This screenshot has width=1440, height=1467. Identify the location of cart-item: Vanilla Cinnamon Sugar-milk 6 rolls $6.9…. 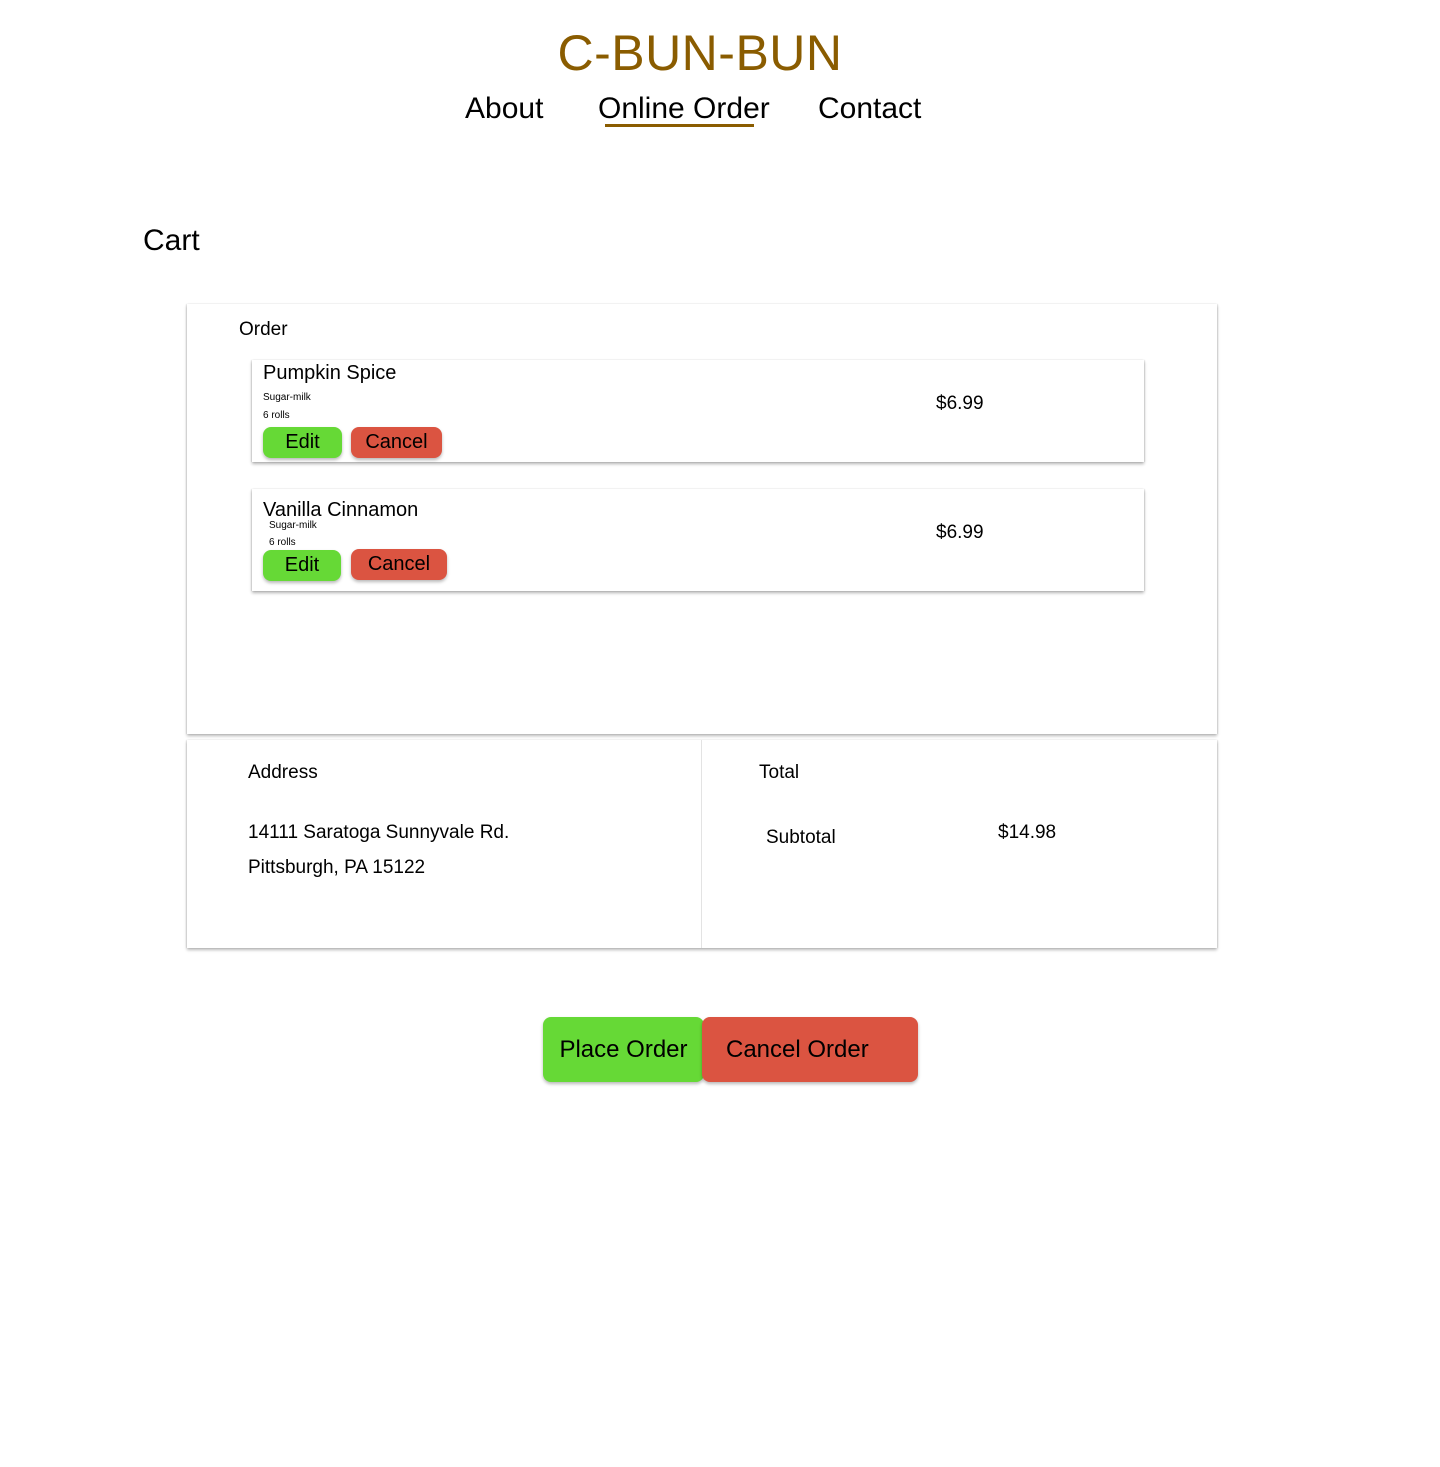
(698, 540).